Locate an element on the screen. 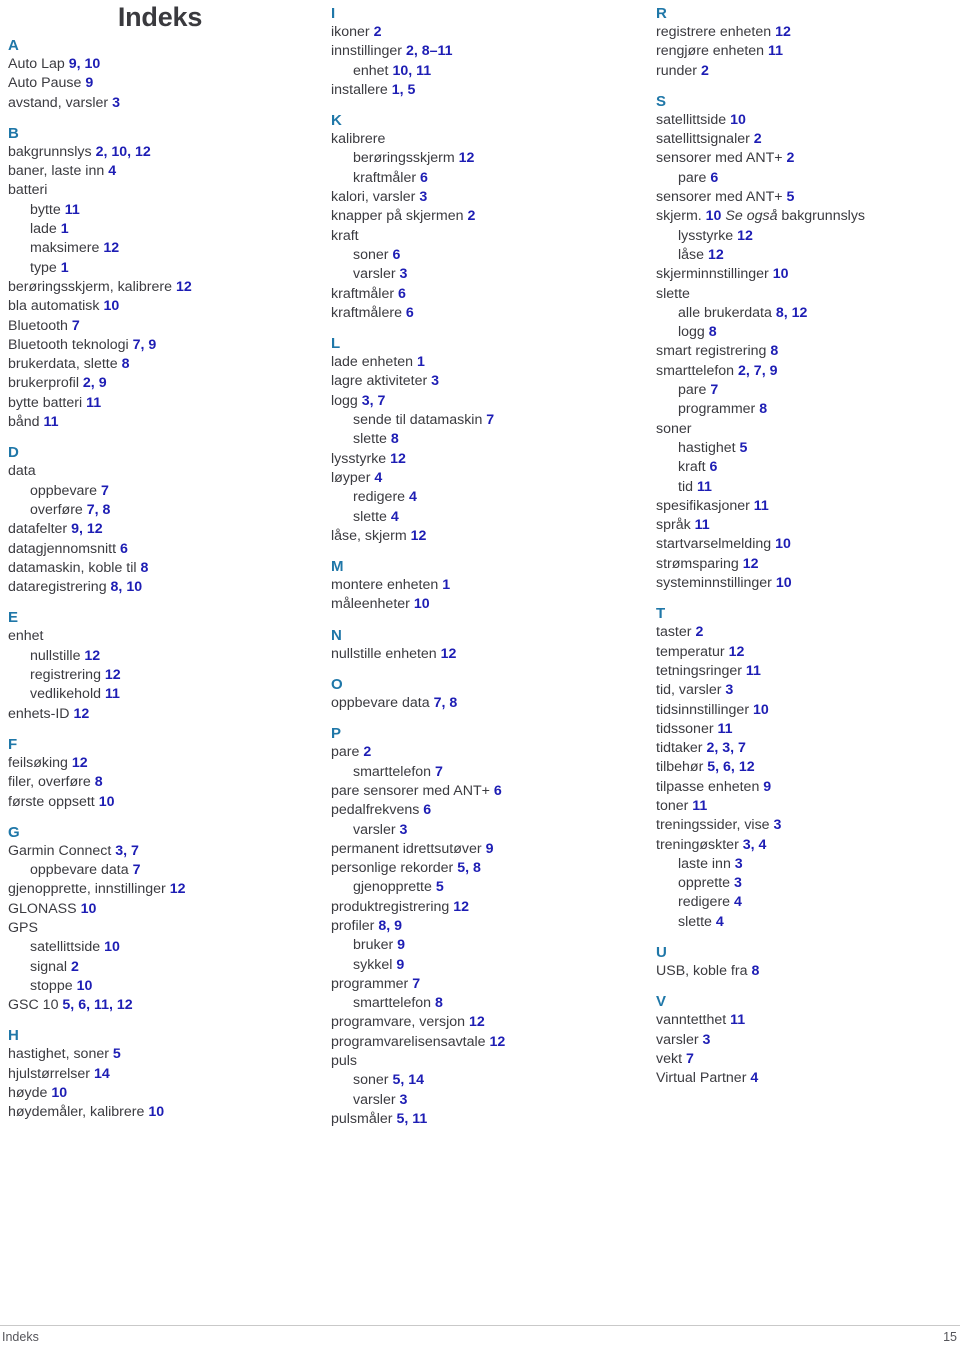 The height and width of the screenshot is (1350, 960). index-entry-pages: 3, 7 is located at coordinates (373, 400).